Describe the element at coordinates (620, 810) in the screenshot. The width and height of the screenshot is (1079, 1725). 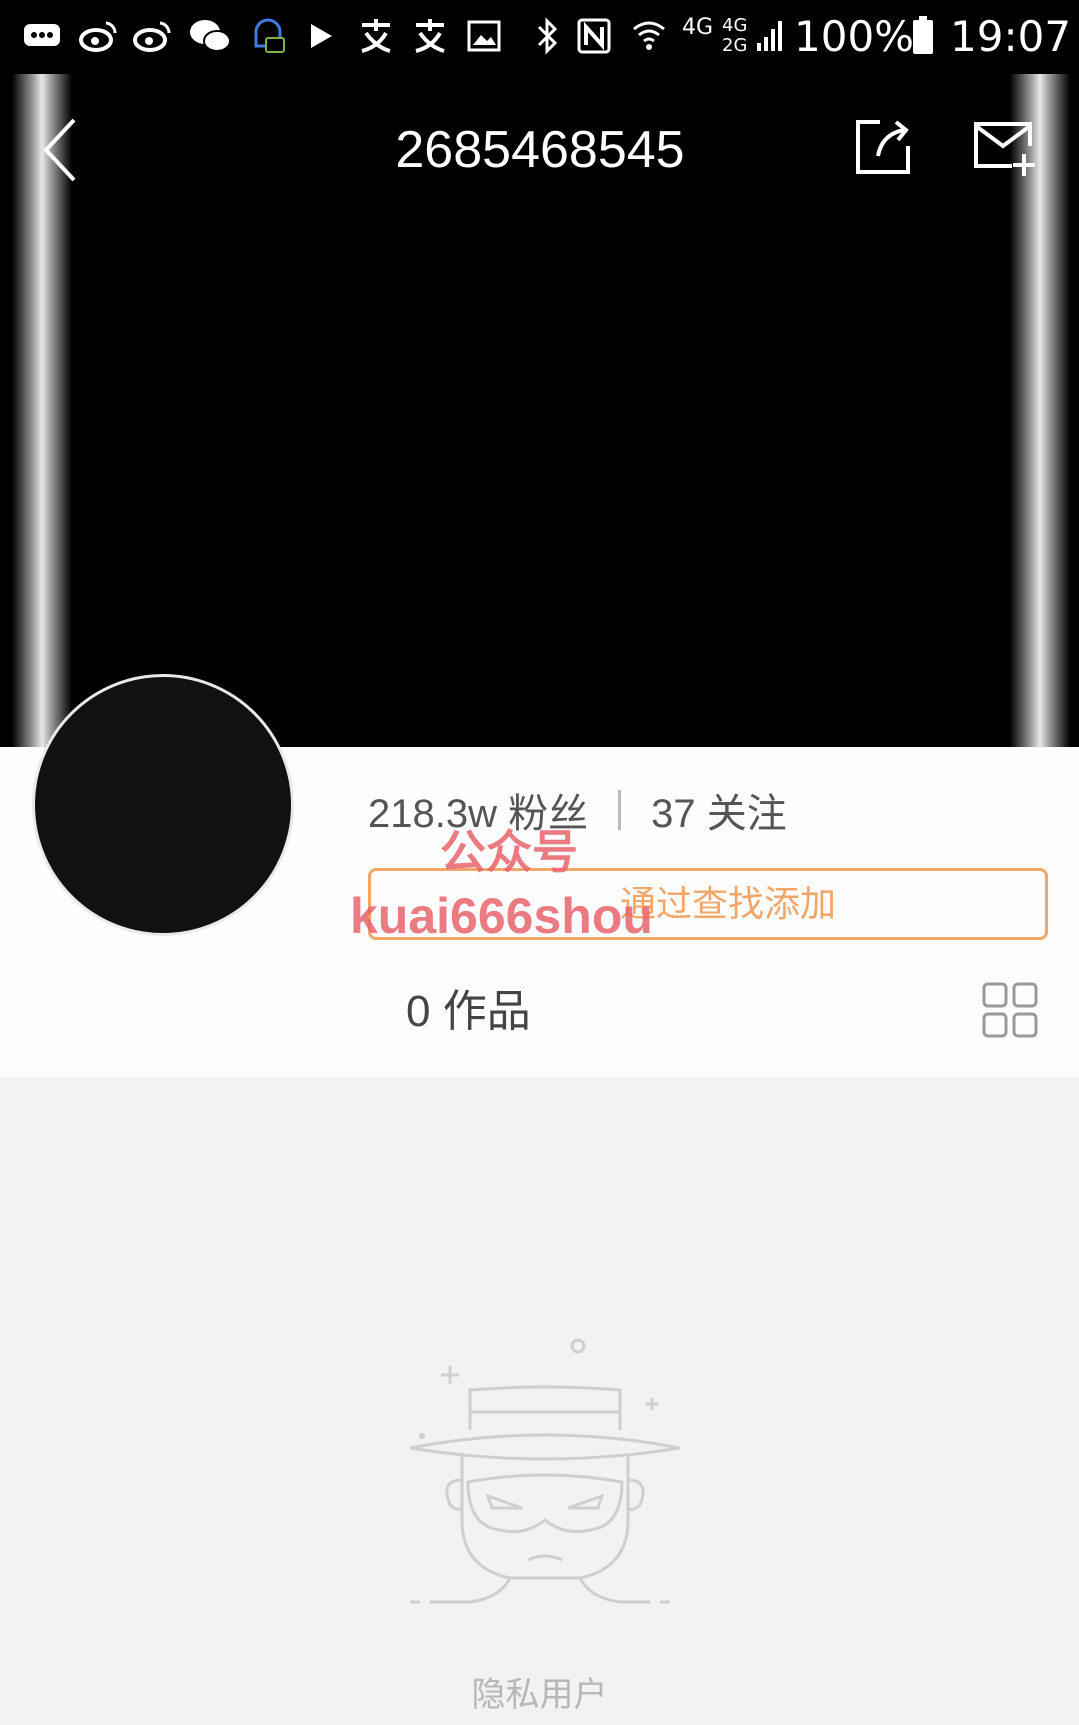
I see `stats-divider` at that location.